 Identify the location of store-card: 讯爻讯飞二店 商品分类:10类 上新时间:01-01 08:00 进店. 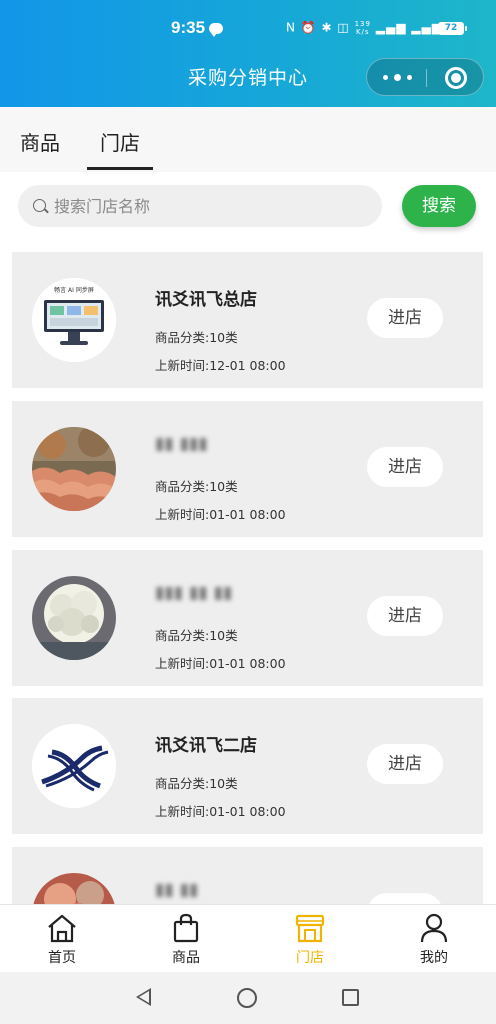
(247, 766).